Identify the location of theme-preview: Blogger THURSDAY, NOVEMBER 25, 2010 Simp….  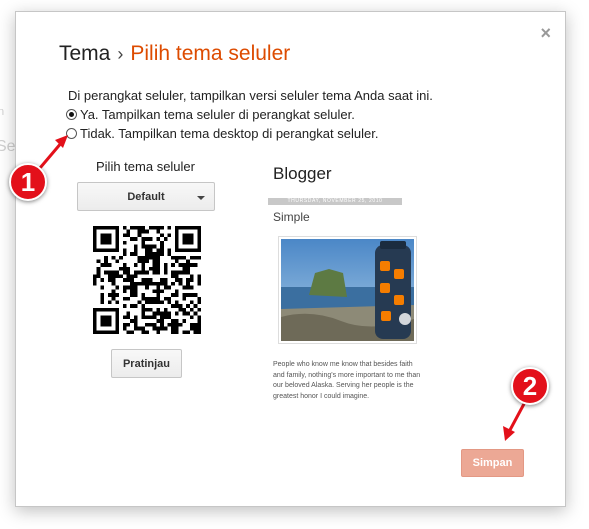
(344, 297).